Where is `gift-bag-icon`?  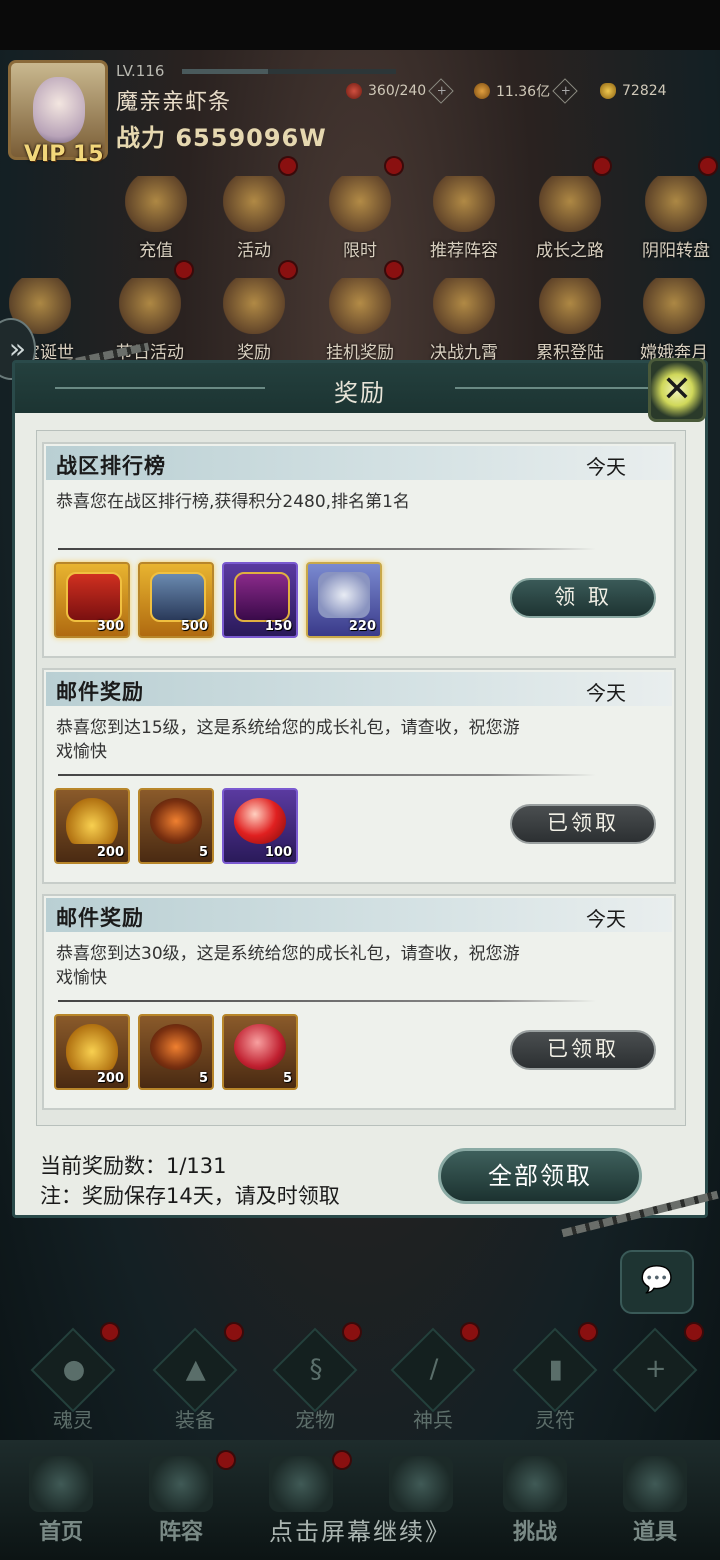 gift-bag-icon is located at coordinates (570, 204).